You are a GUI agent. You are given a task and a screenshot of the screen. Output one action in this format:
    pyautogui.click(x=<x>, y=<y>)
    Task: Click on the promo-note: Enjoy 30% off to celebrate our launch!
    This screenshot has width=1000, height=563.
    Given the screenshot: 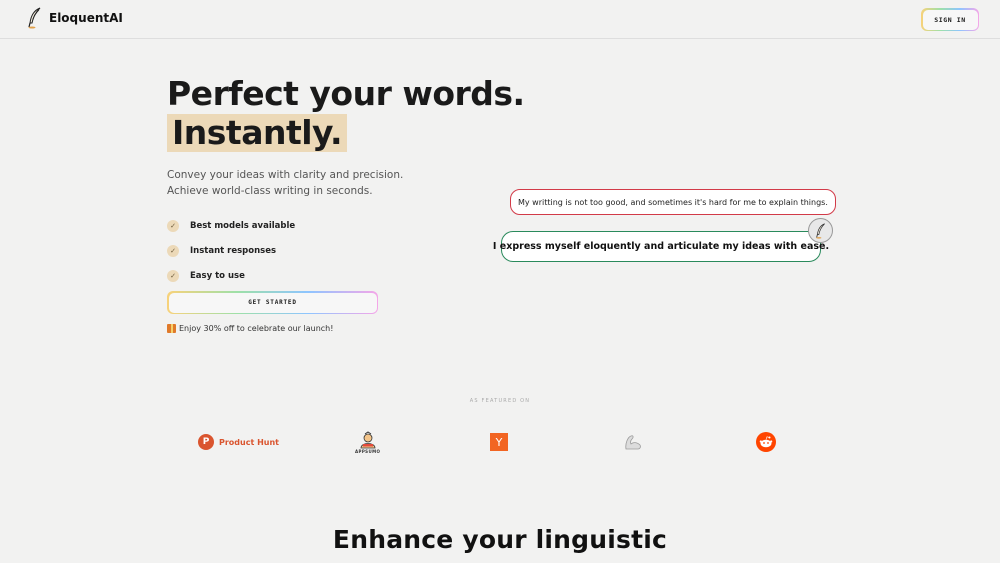 What is the action you would take?
    pyautogui.click(x=250, y=328)
    